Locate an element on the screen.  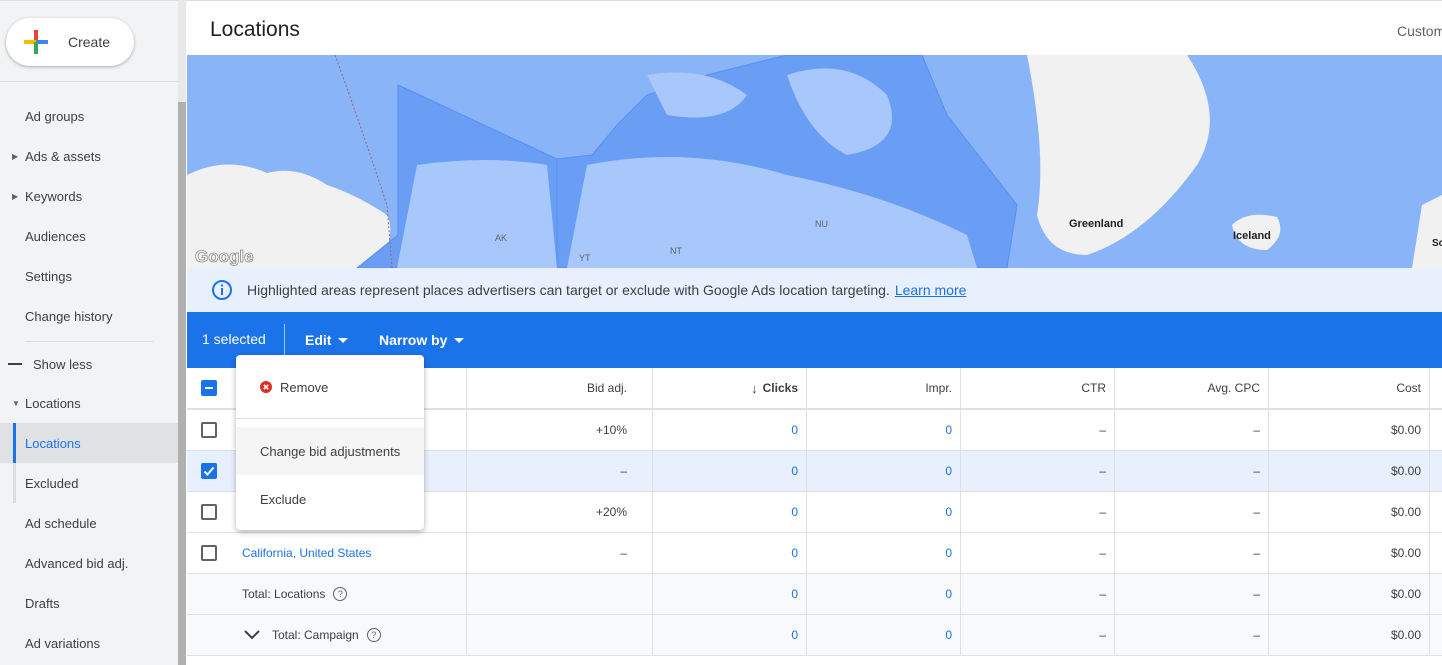
menu-item-change-bid: Change bid adjustments is located at coordinates (330, 451).